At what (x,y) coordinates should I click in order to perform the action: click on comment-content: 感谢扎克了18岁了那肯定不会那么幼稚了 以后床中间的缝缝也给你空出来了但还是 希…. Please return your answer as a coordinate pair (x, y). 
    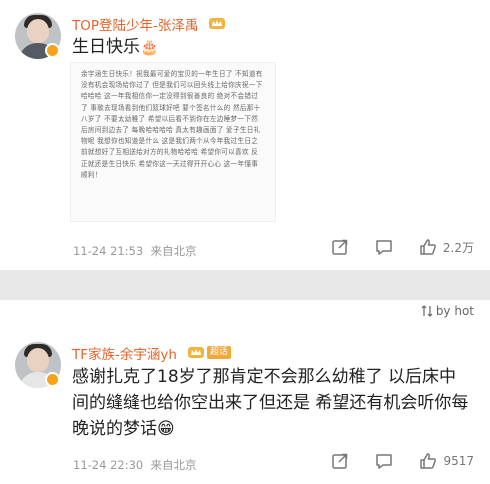
    Looking at the image, I should click on (272, 403).